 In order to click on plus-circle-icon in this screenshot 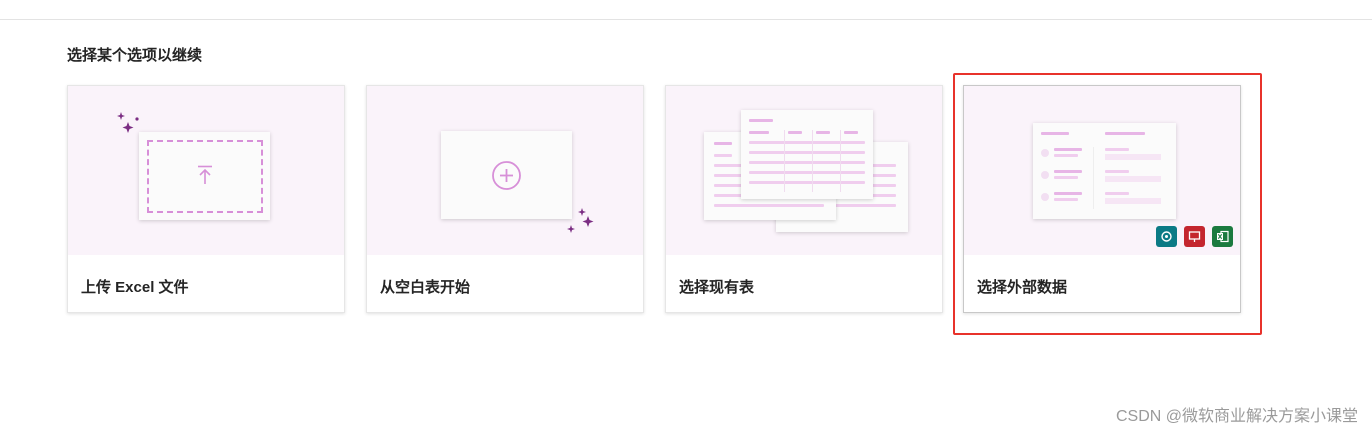, I will do `click(506, 175)`.